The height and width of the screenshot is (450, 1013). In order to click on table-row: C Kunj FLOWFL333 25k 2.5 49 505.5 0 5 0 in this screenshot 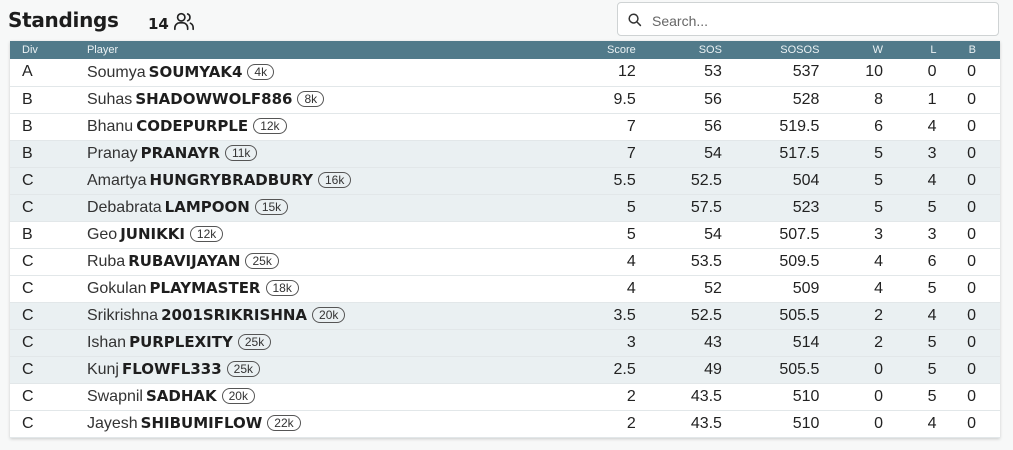, I will do `click(505, 369)`.